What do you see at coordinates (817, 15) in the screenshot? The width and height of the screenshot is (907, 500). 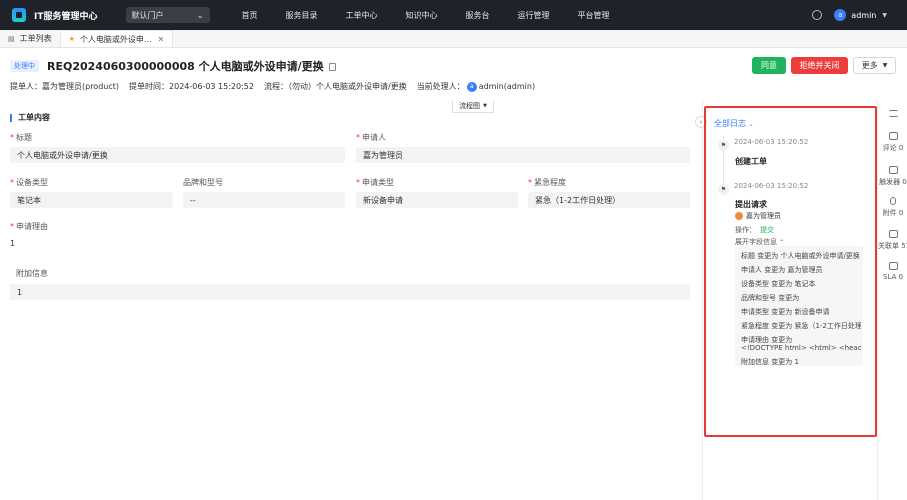 I see `gear-icon` at bounding box center [817, 15].